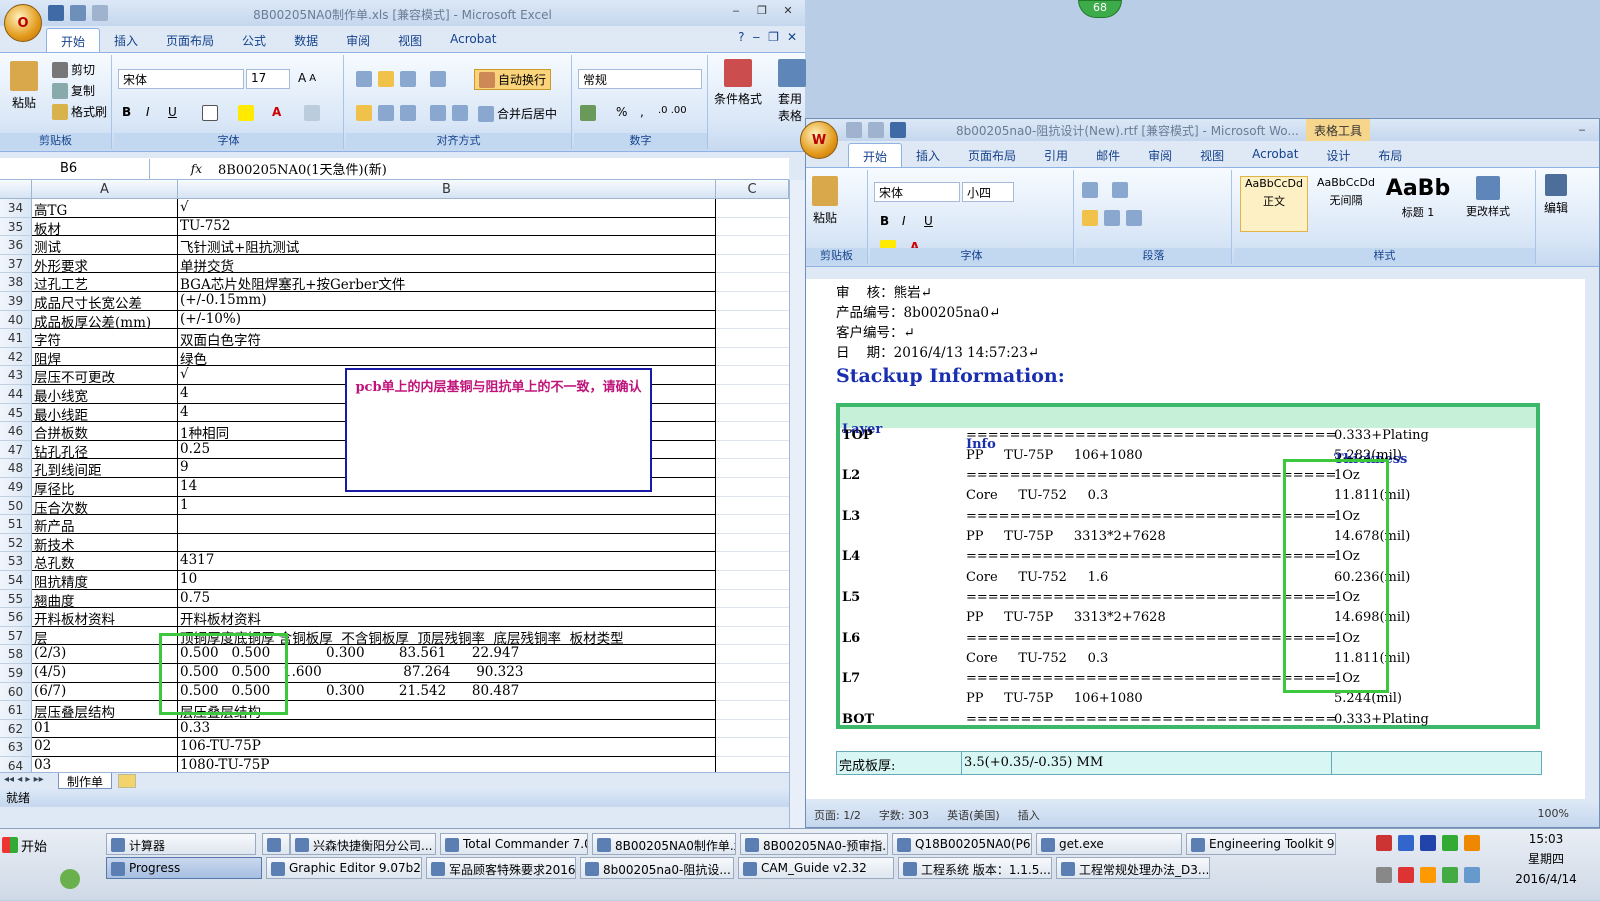 The height and width of the screenshot is (901, 1600). Describe the element at coordinates (447, 561) in the screenshot. I see `cell-b: 4317` at that location.